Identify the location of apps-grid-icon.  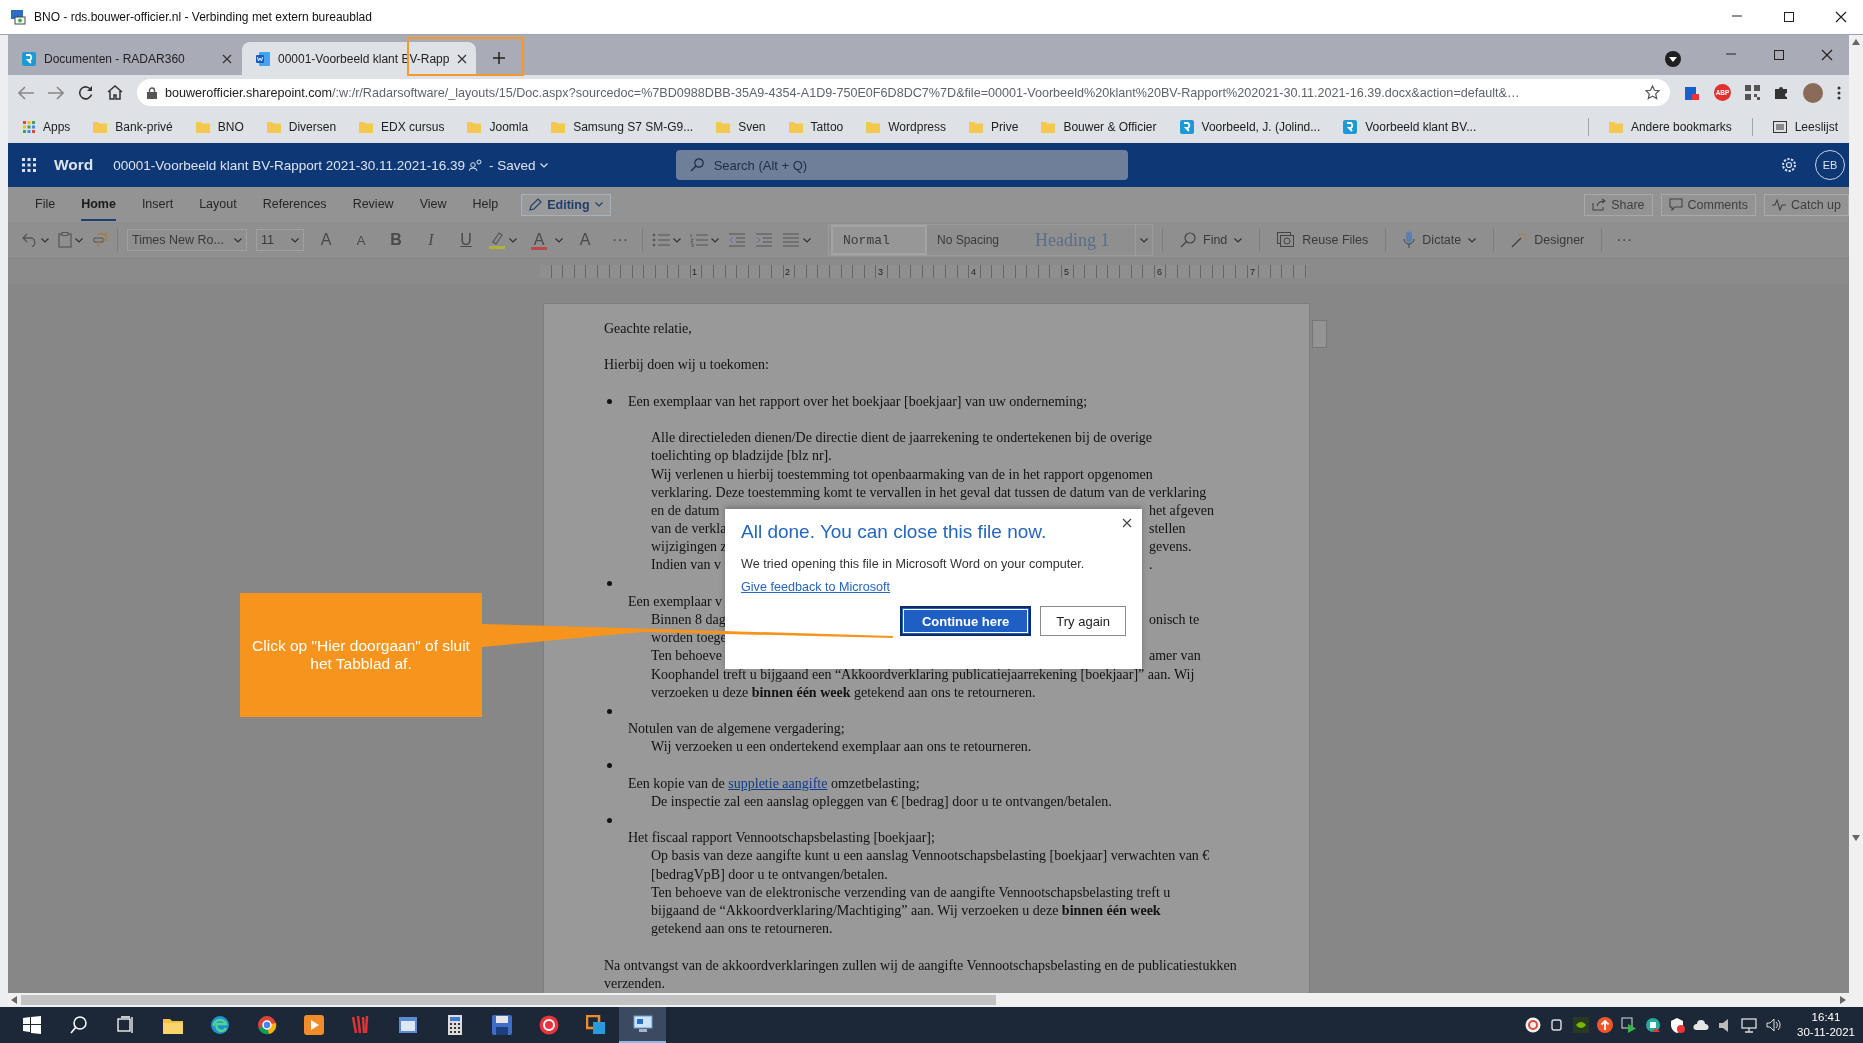
(29, 126).